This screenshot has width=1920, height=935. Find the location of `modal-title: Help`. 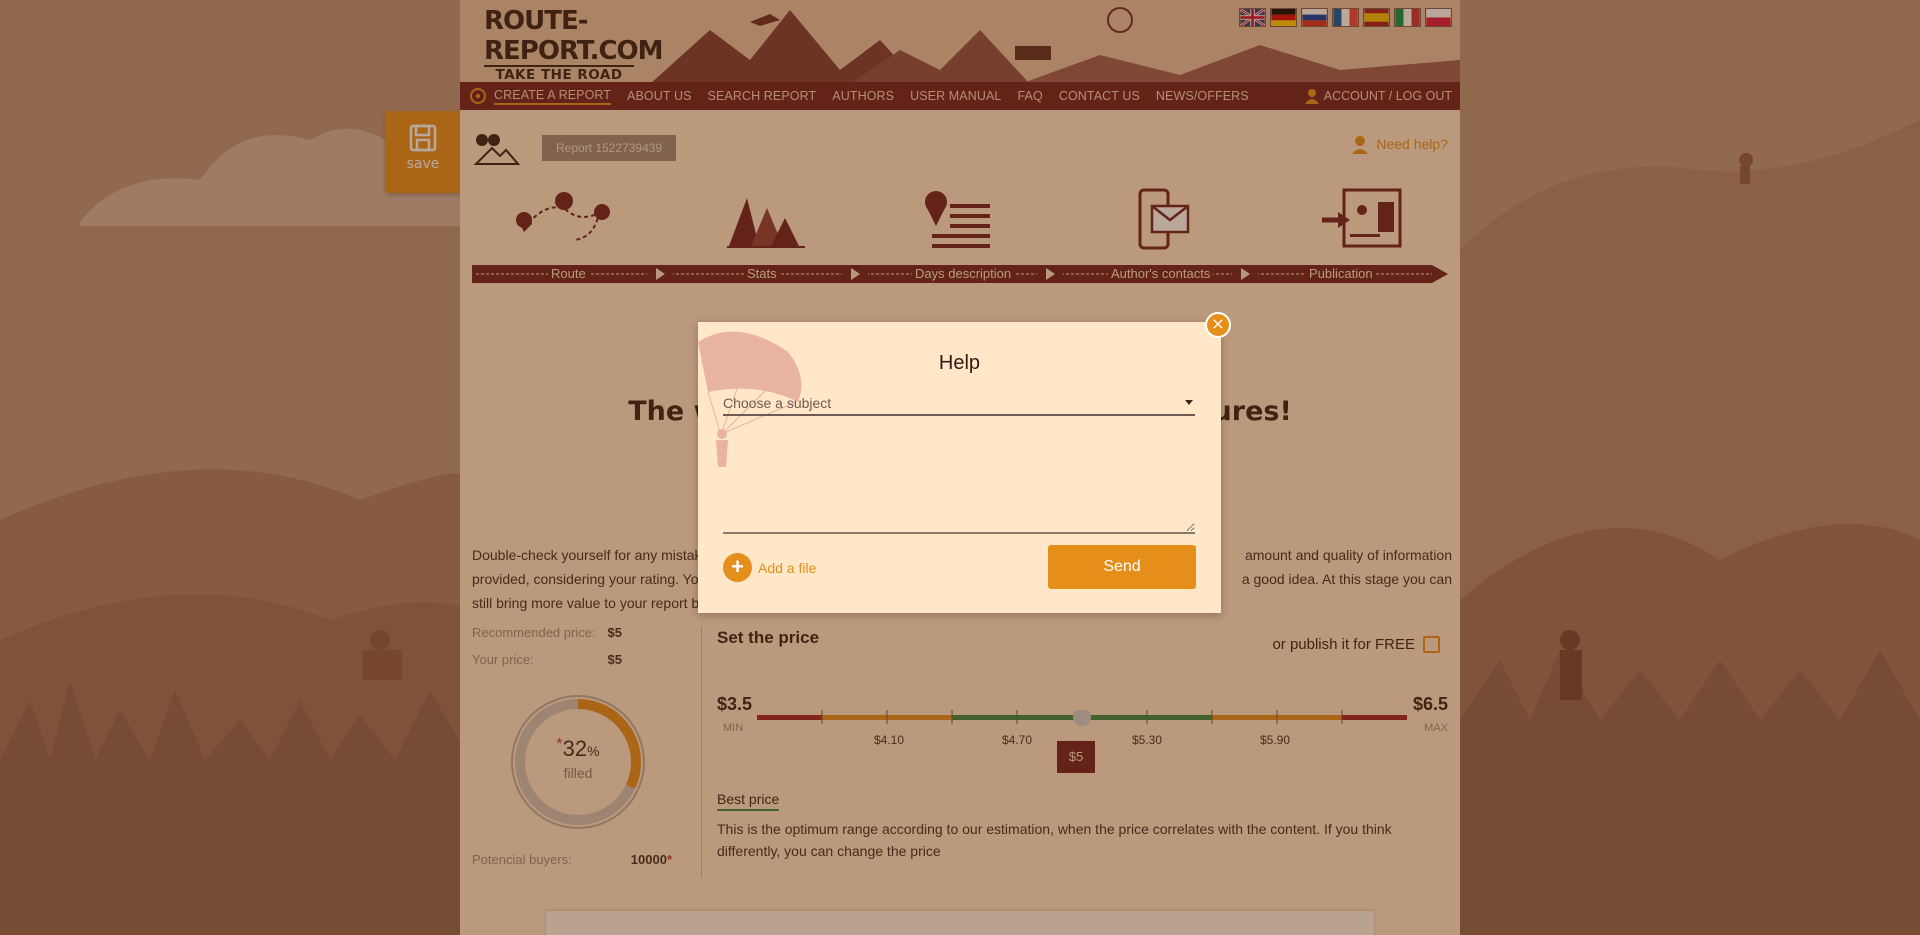

modal-title: Help is located at coordinates (959, 363).